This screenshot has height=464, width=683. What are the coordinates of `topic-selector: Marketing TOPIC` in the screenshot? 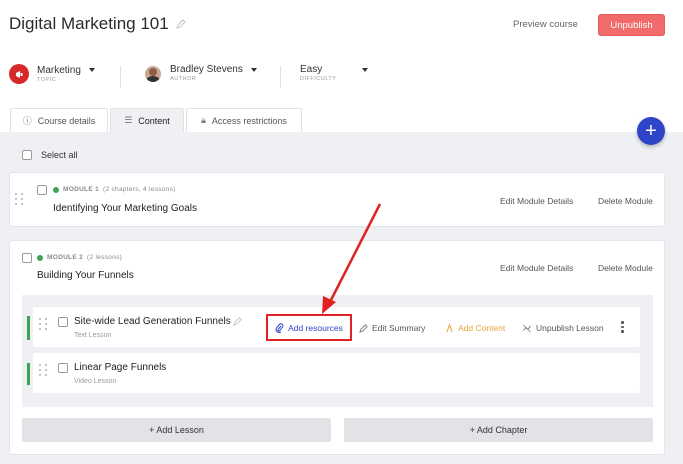 It's located at (52, 74).